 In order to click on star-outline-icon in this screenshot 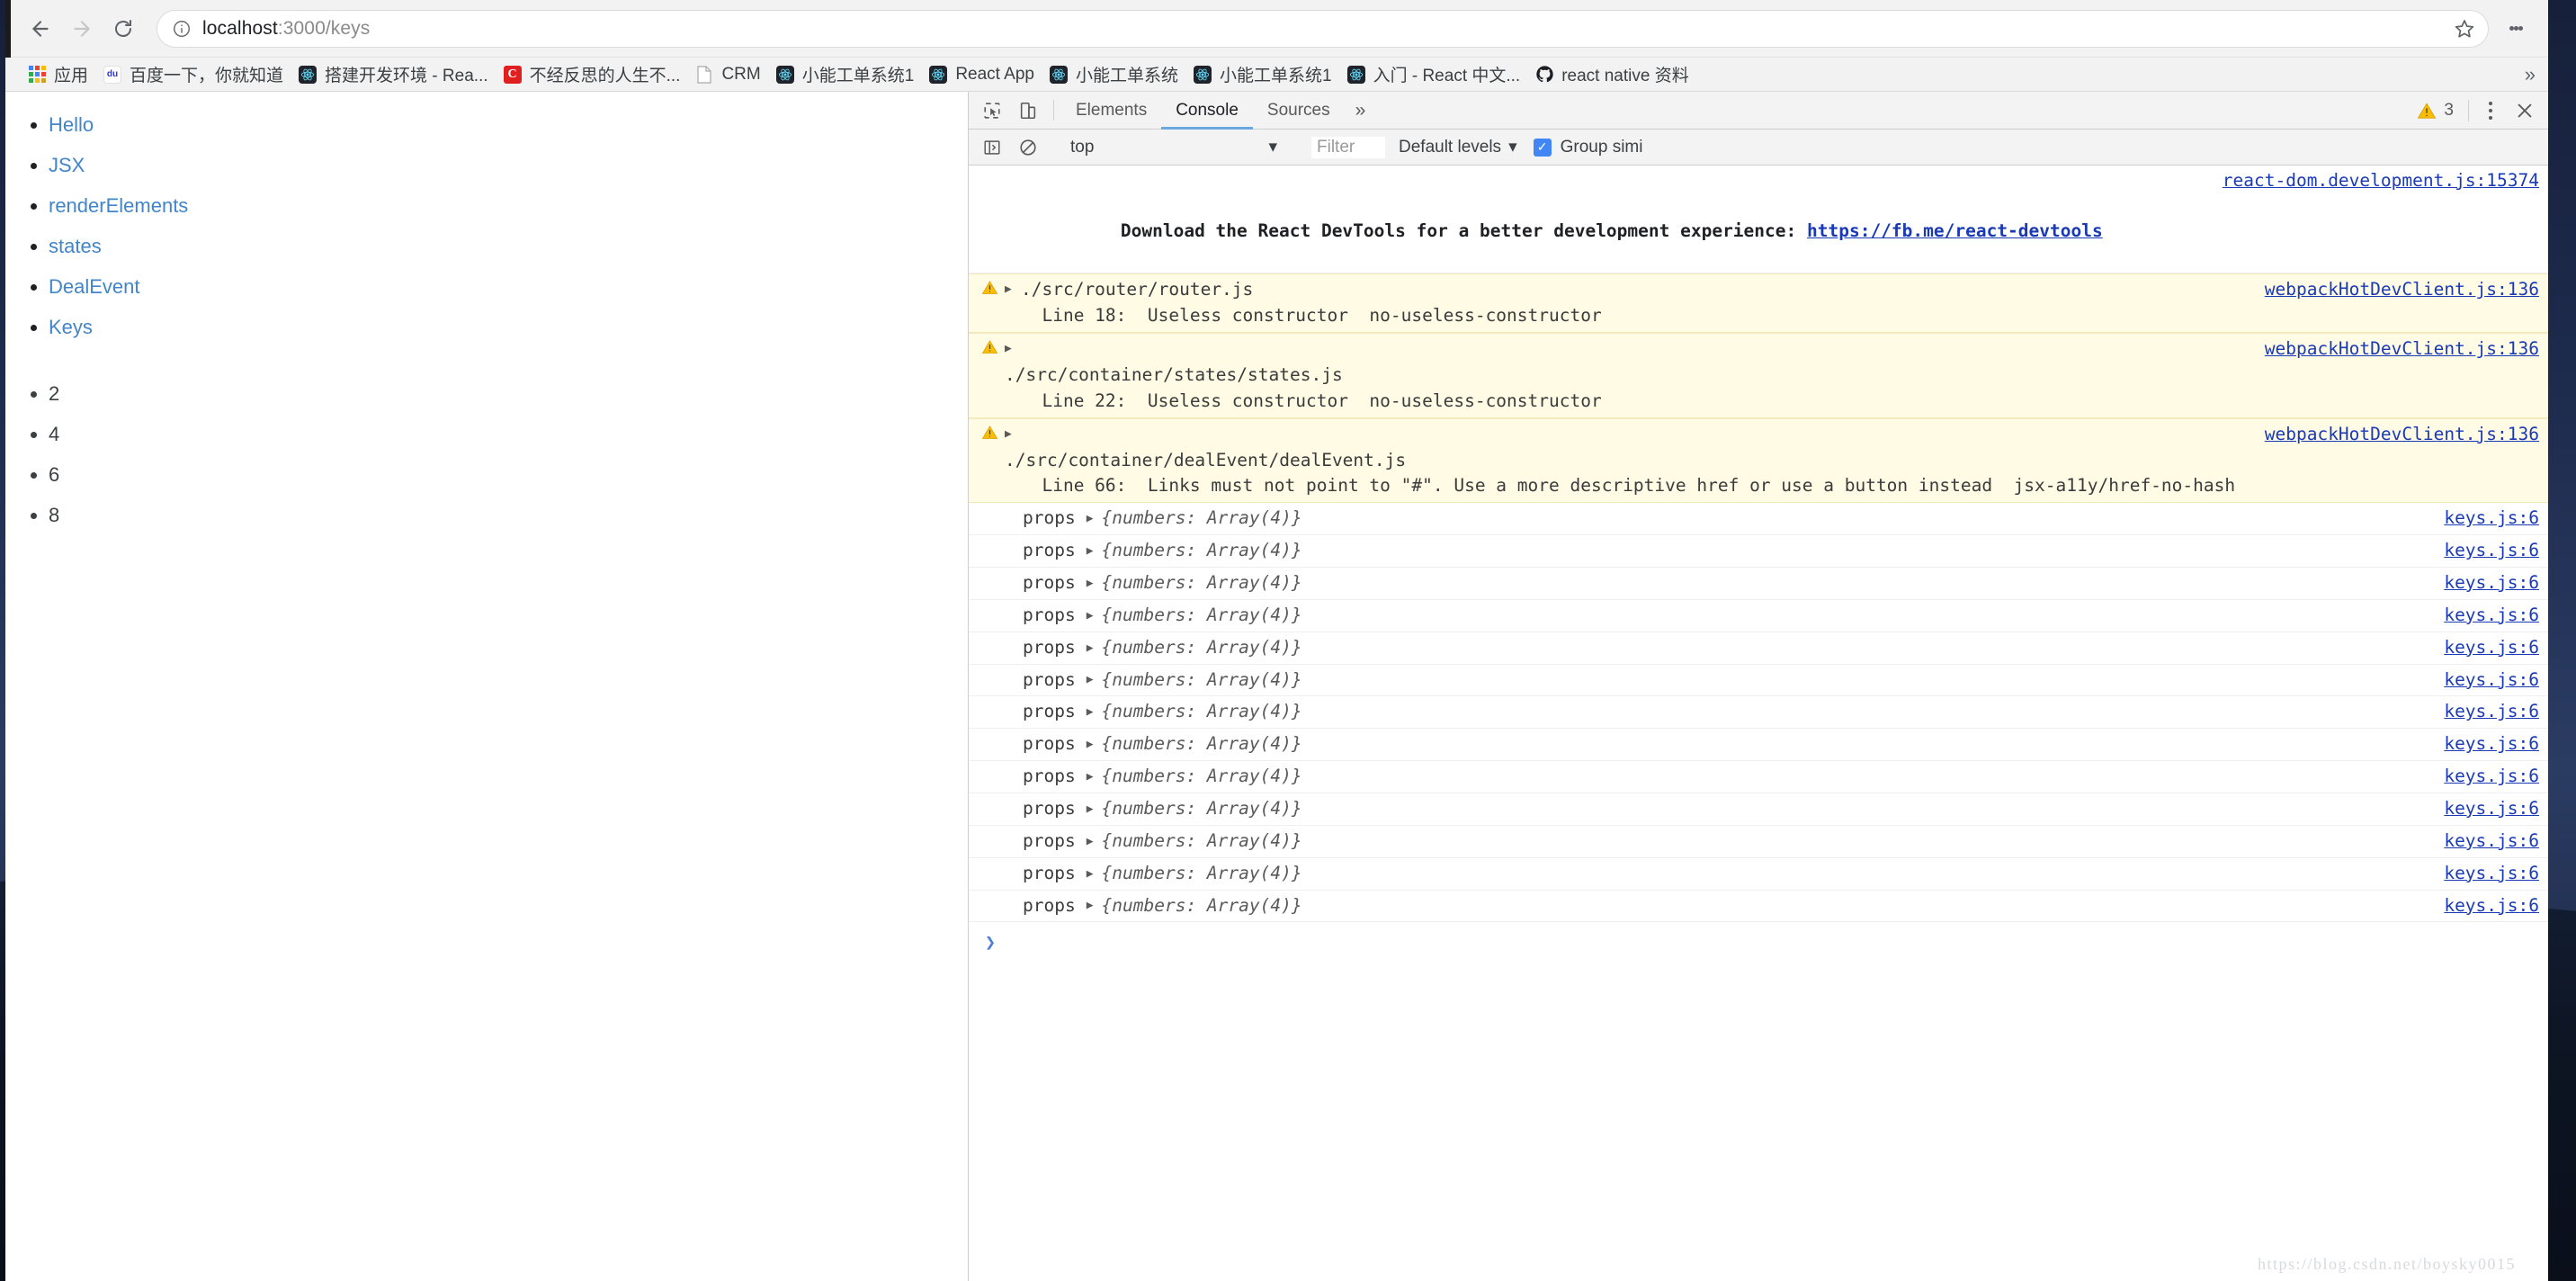, I will do `click(2464, 29)`.